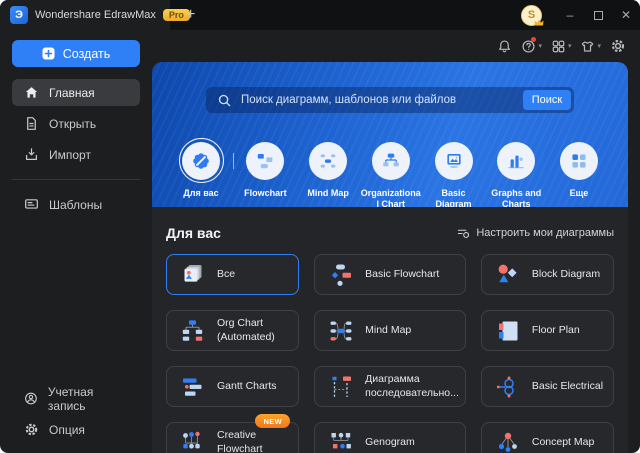  Describe the element at coordinates (201, 193) in the screenshot. I see `category-label: Для вас` at that location.